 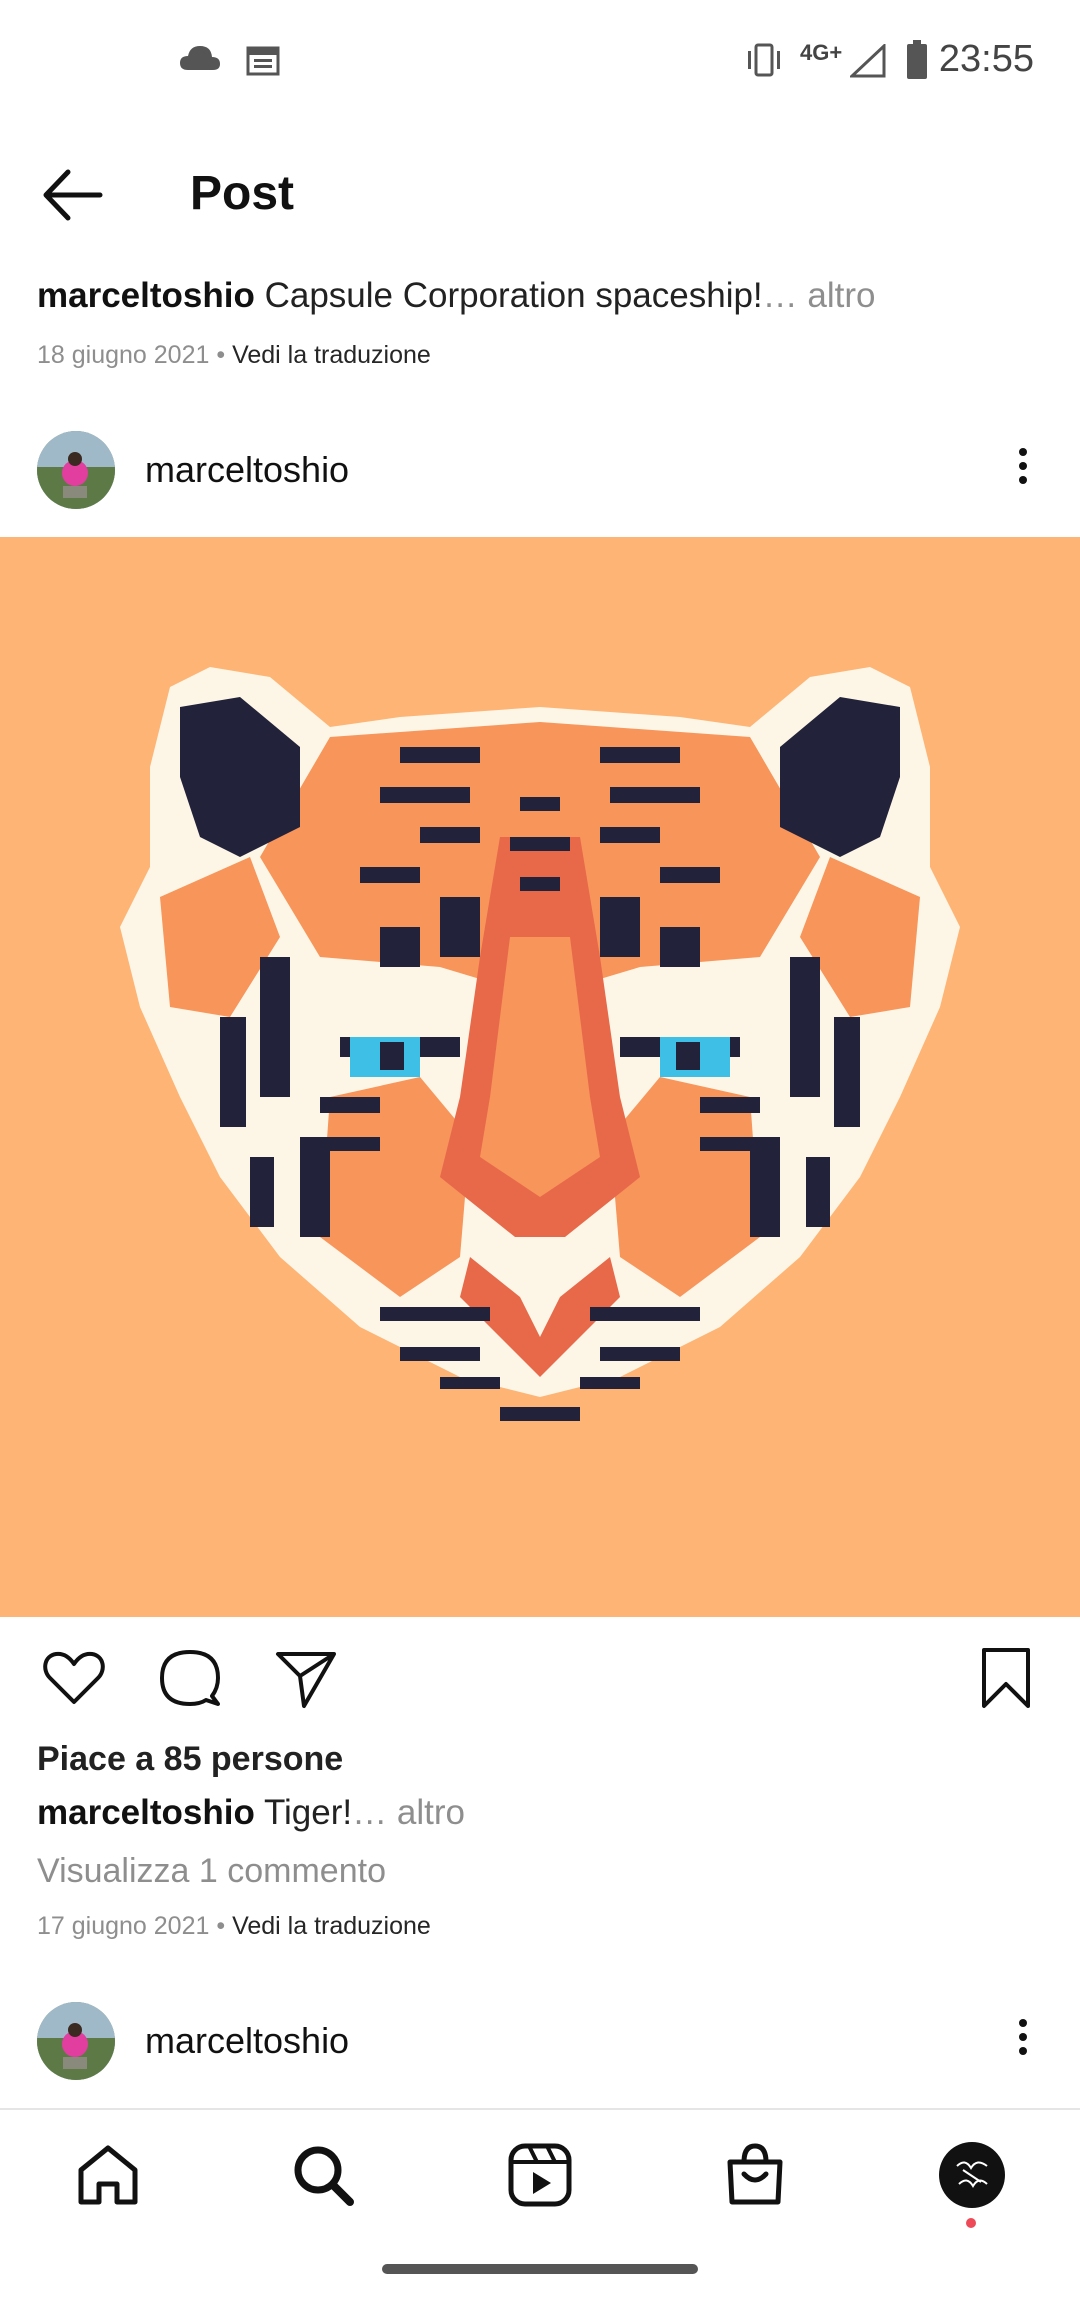 I want to click on nav-shop, so click(x=755, y=2175).